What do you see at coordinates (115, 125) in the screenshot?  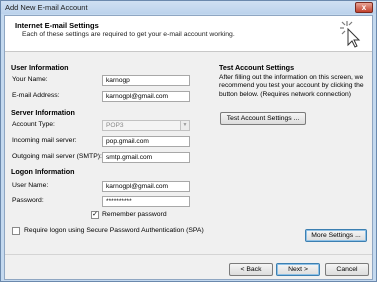 I see `account-type-value: POP3` at bounding box center [115, 125].